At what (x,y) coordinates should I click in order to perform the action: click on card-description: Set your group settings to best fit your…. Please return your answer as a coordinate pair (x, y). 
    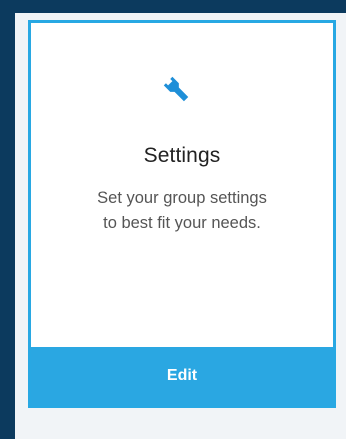
    Looking at the image, I should click on (182, 211).